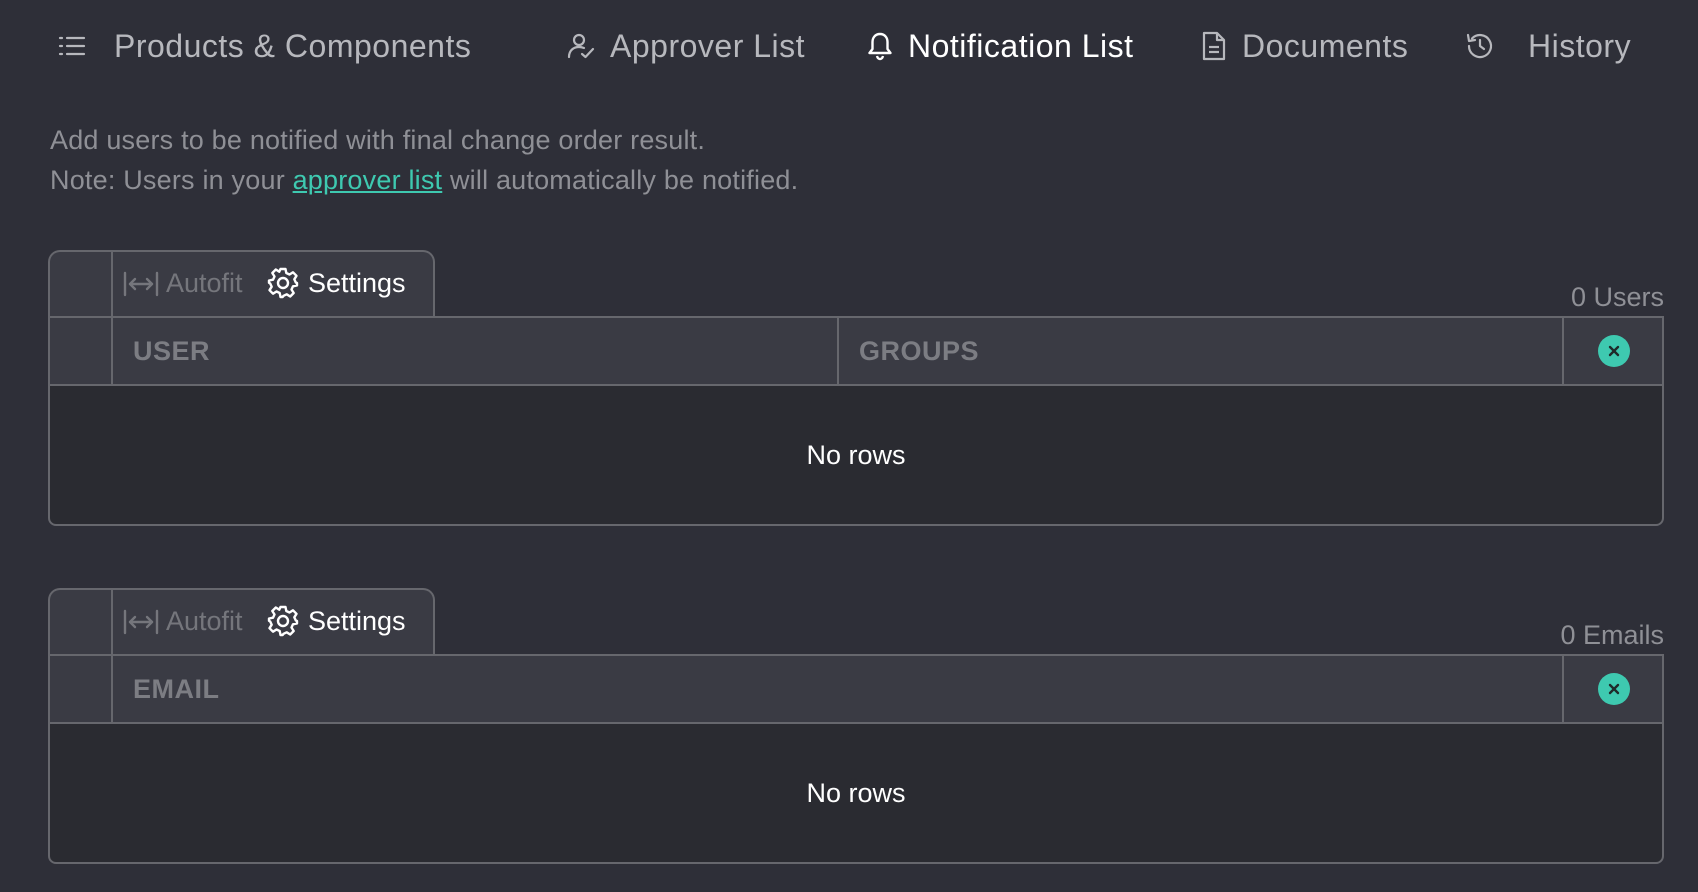  I want to click on user-check-icon, so click(581, 46).